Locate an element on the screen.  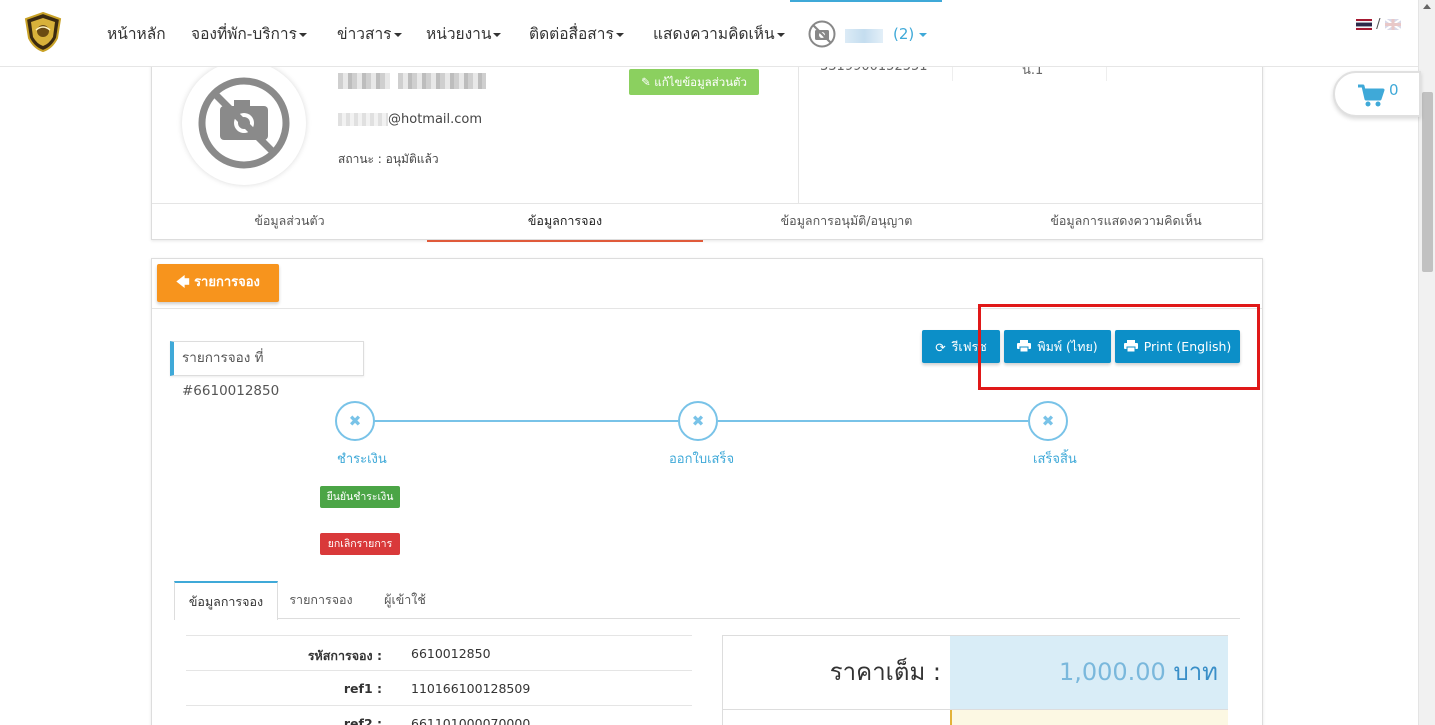
nav-home: หน้าหลัก is located at coordinates (136, 33).